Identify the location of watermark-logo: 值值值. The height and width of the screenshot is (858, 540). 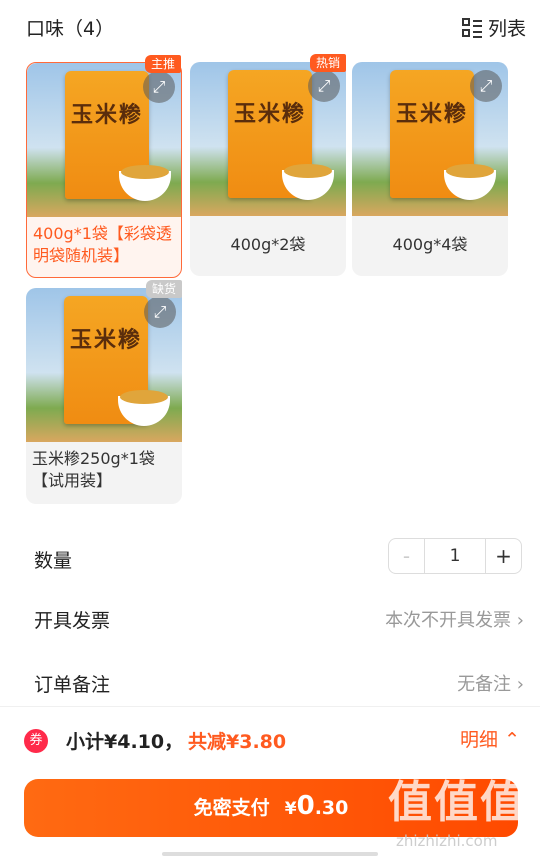
(457, 802).